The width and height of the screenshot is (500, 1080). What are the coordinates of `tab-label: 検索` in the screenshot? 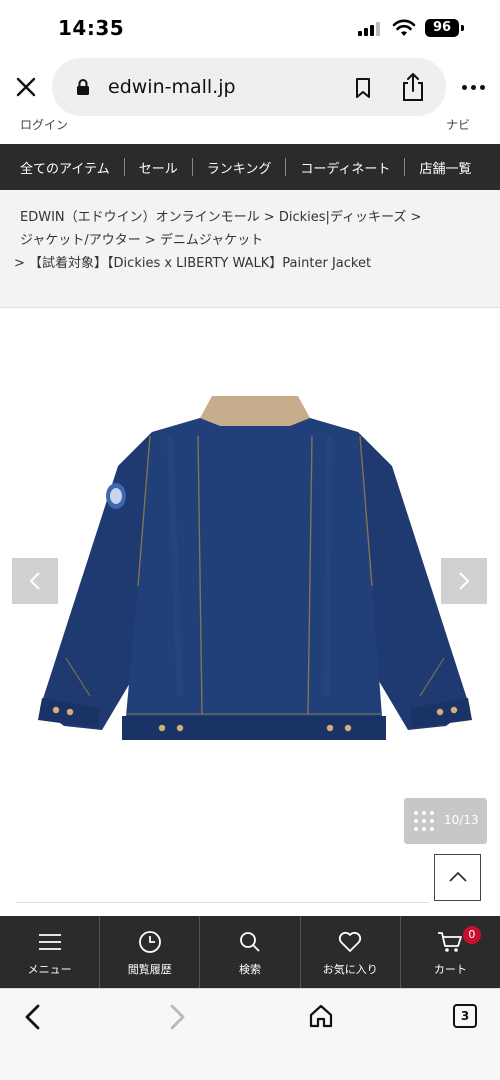 It's located at (250, 969).